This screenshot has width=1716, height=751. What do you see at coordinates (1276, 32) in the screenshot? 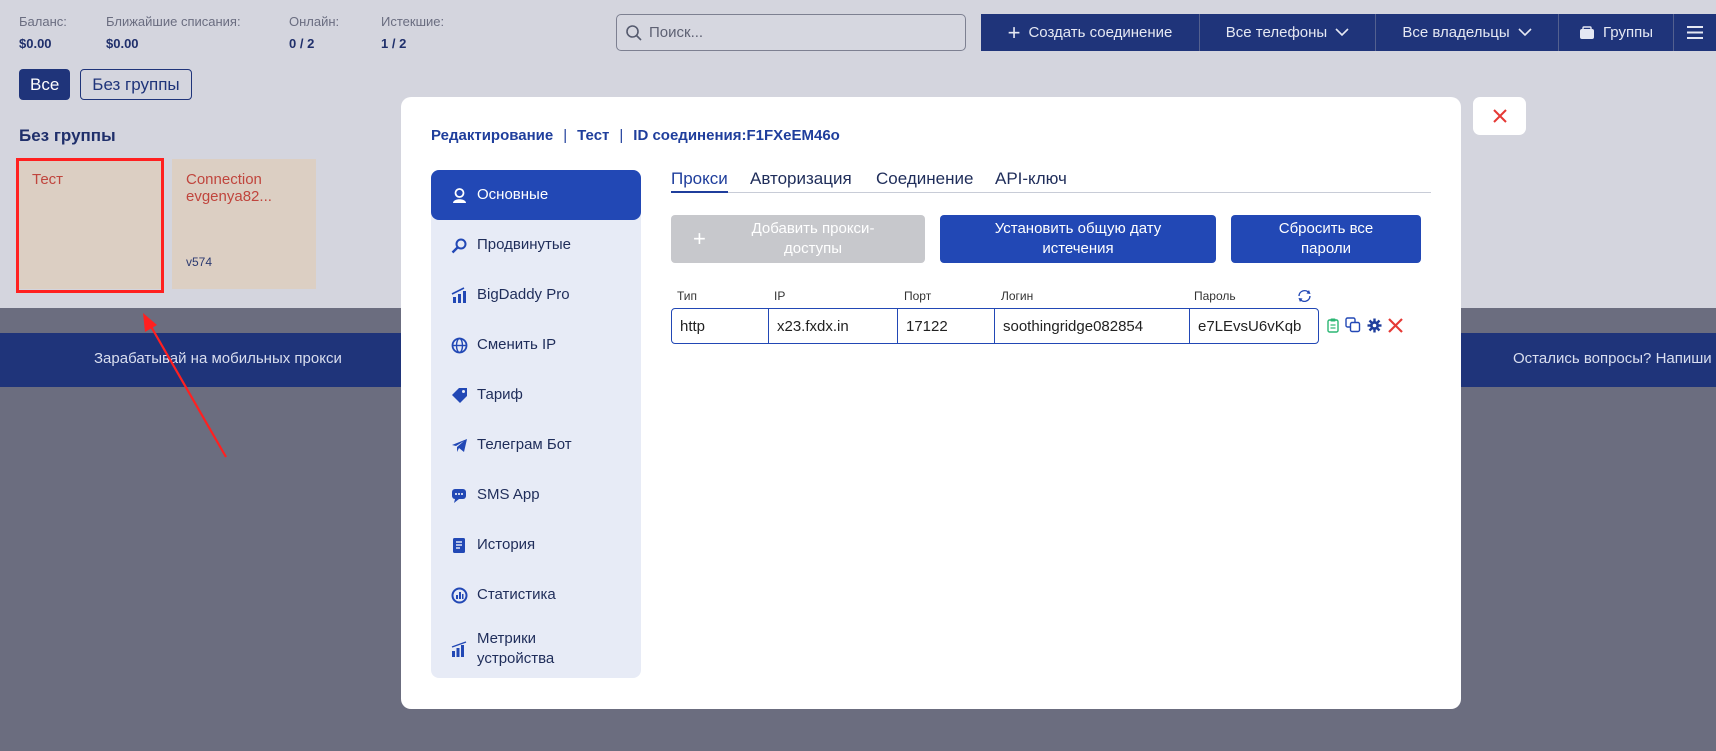
I see `all-phones-label: Все телефоны` at bounding box center [1276, 32].